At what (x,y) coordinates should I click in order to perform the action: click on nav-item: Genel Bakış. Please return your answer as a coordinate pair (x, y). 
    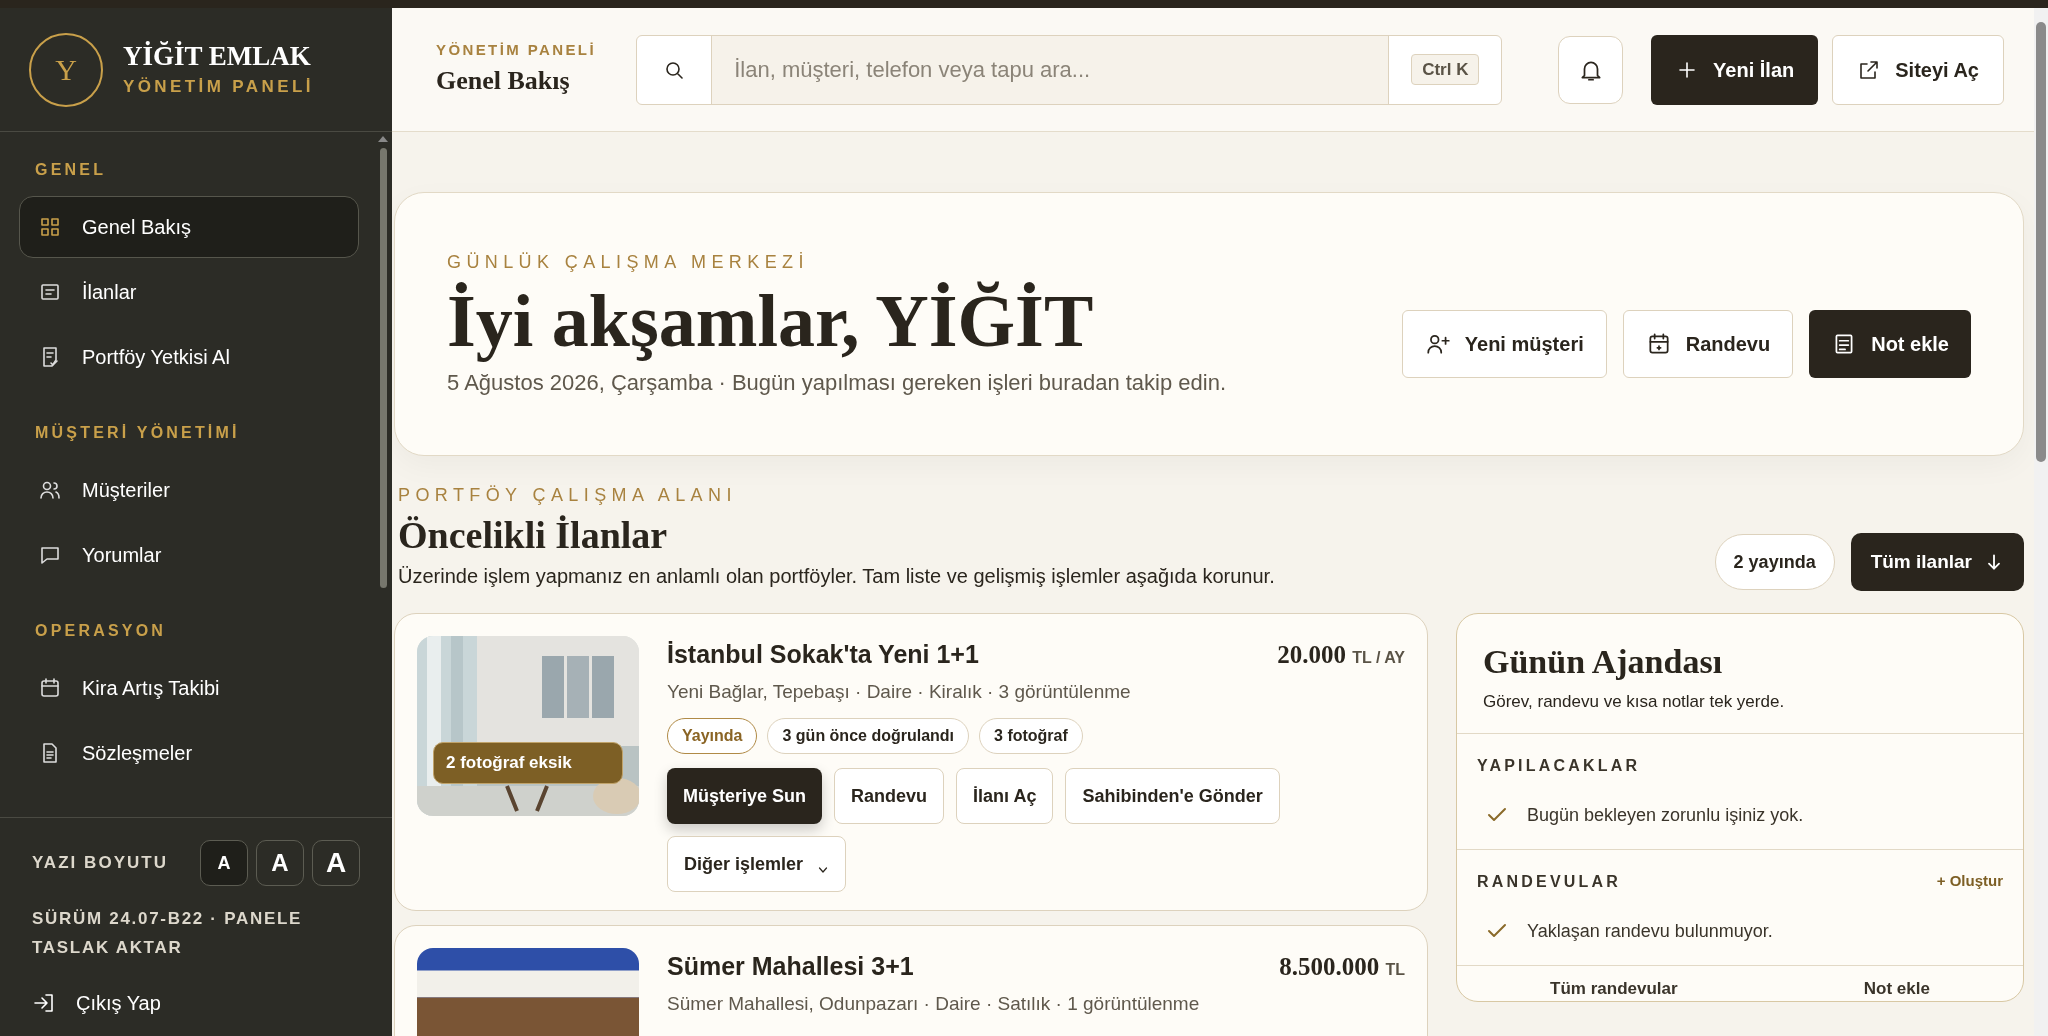
    Looking at the image, I should click on (189, 227).